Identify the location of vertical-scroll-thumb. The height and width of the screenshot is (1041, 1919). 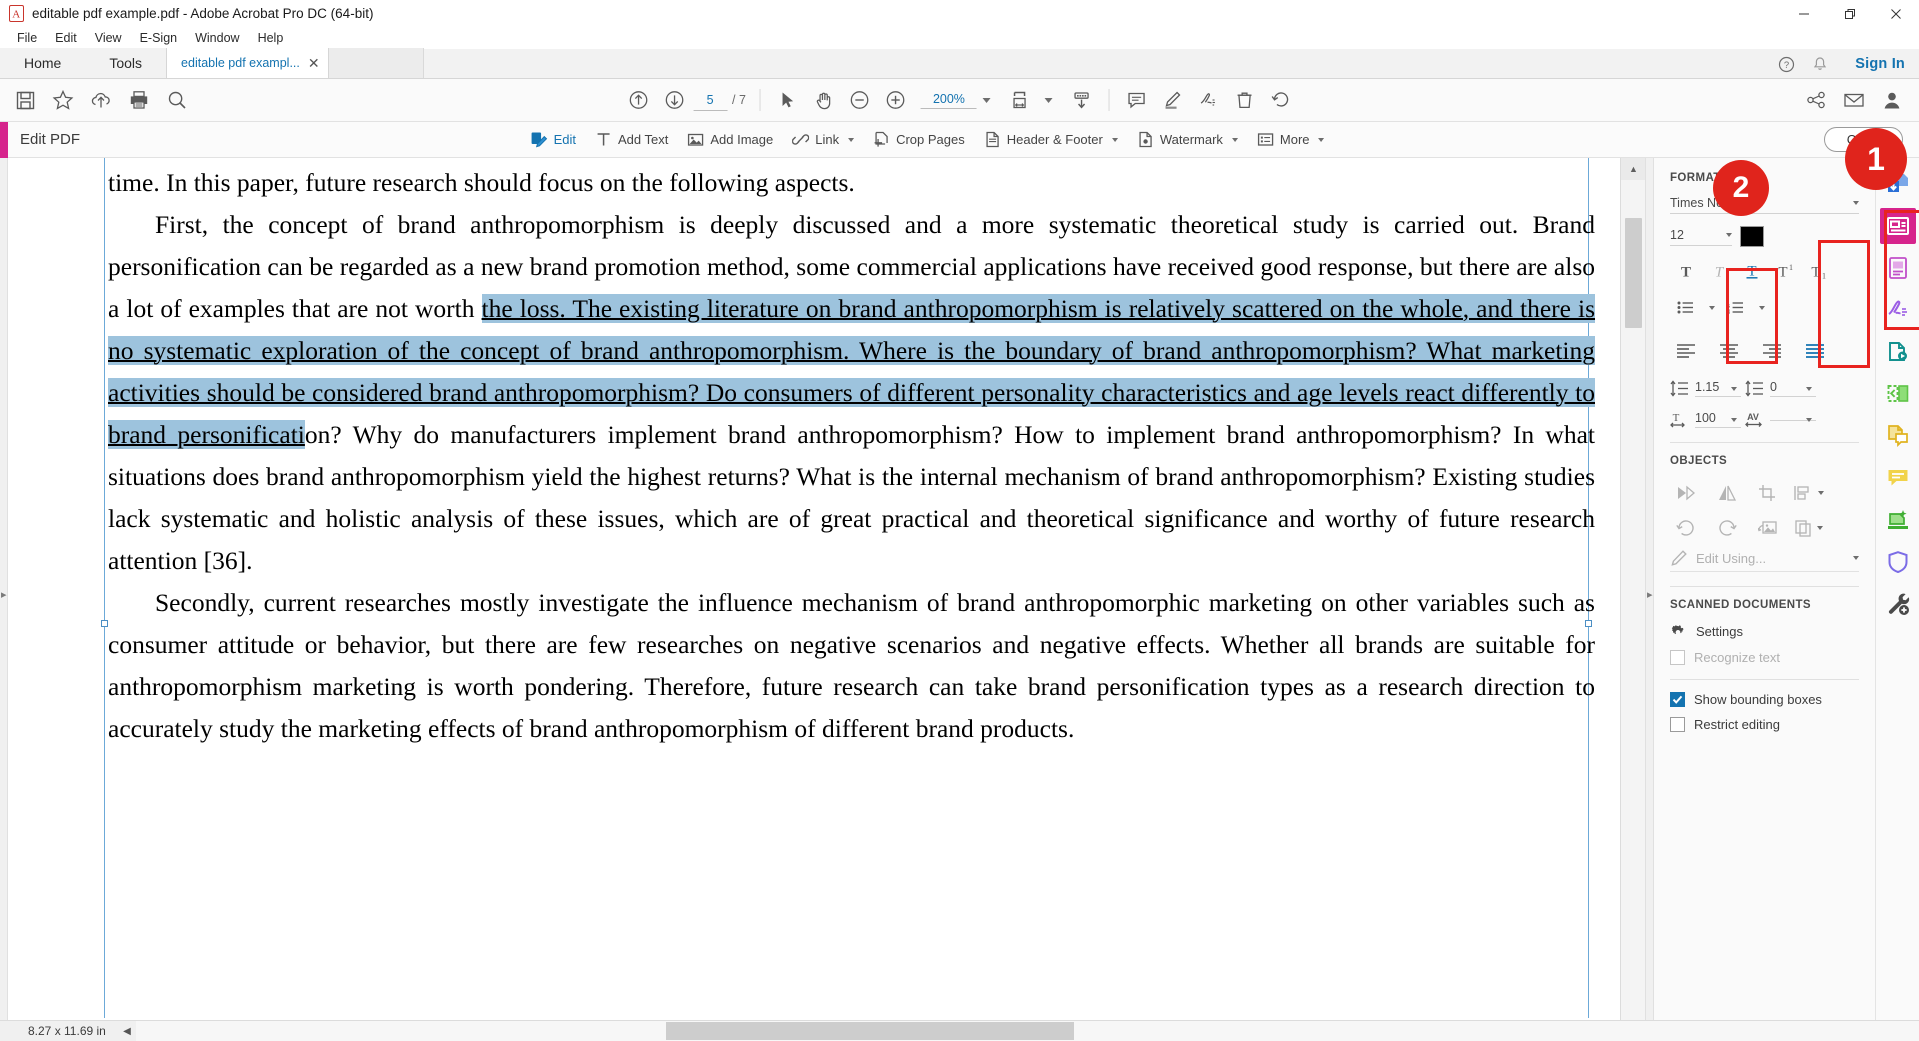
(1633, 273).